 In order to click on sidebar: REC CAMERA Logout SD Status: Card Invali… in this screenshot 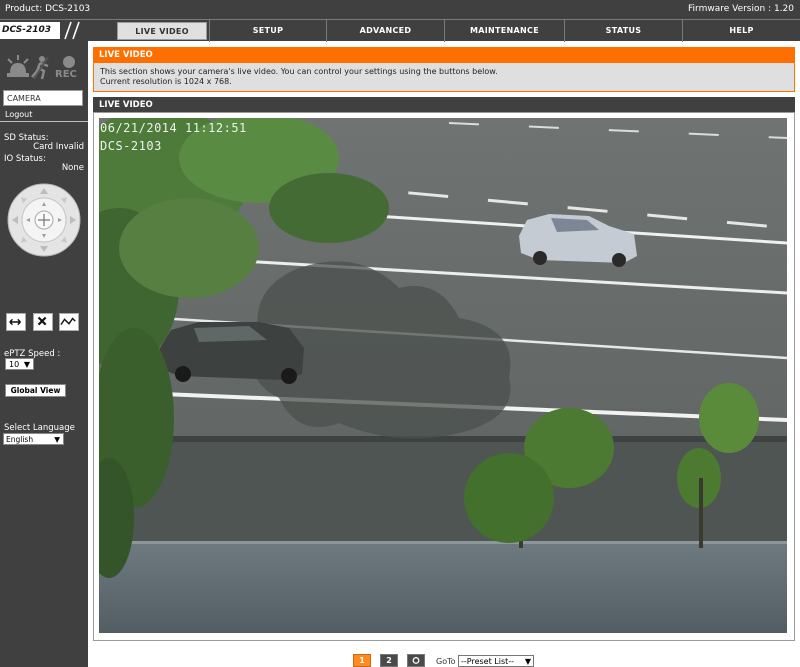, I will do `click(44, 354)`.